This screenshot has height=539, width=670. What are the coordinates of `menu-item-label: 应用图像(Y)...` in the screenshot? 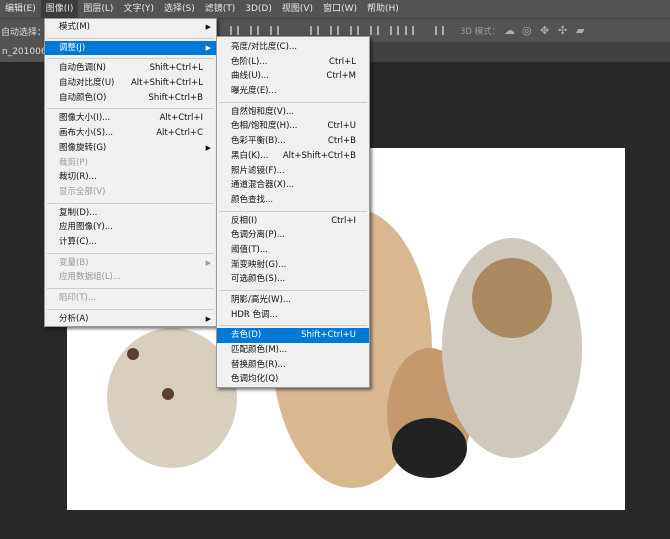 It's located at (86, 227).